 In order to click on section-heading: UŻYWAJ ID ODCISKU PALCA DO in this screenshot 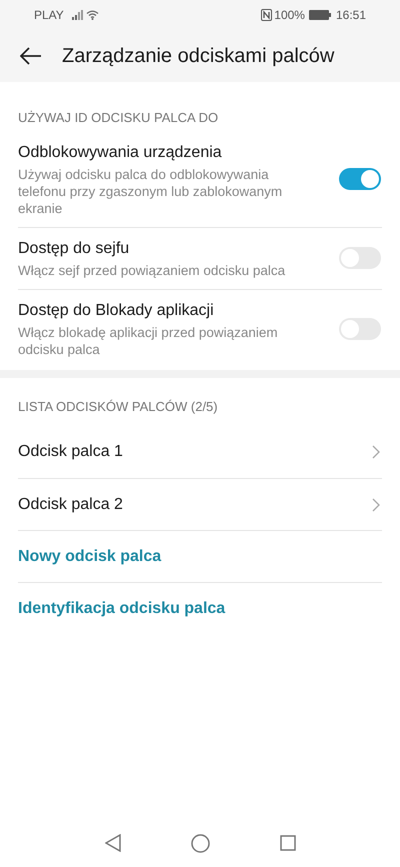, I will do `click(119, 118)`.